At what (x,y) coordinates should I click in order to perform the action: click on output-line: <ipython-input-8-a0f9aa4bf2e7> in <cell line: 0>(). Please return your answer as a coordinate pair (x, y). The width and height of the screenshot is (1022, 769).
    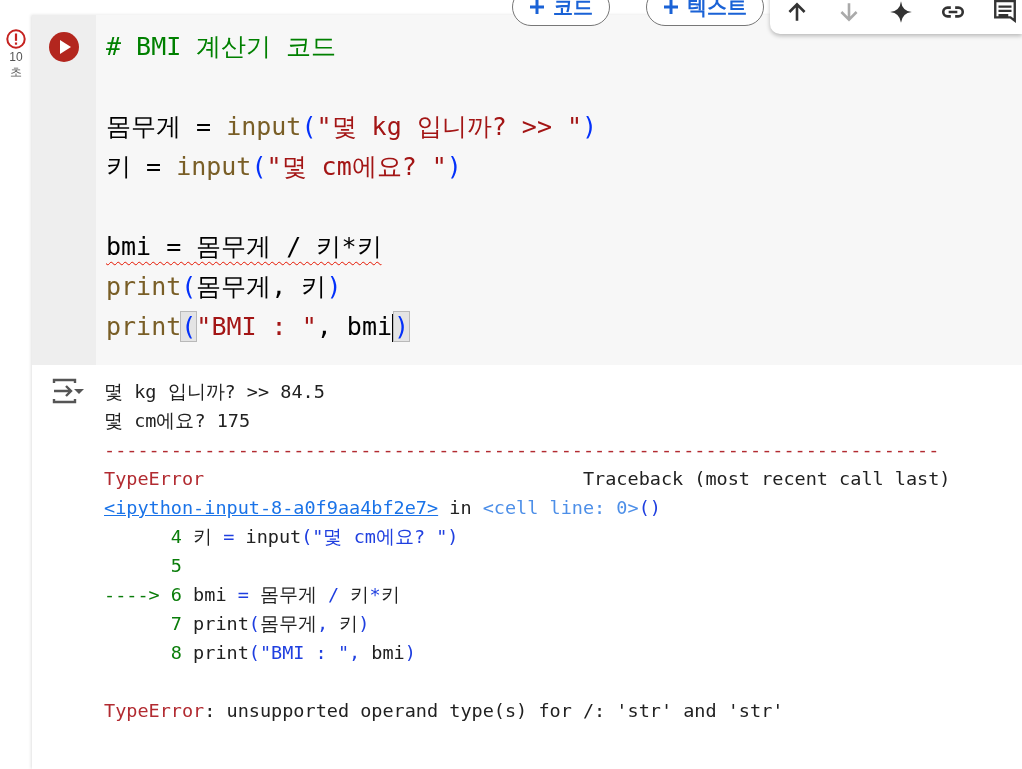
    Looking at the image, I should click on (383, 508).